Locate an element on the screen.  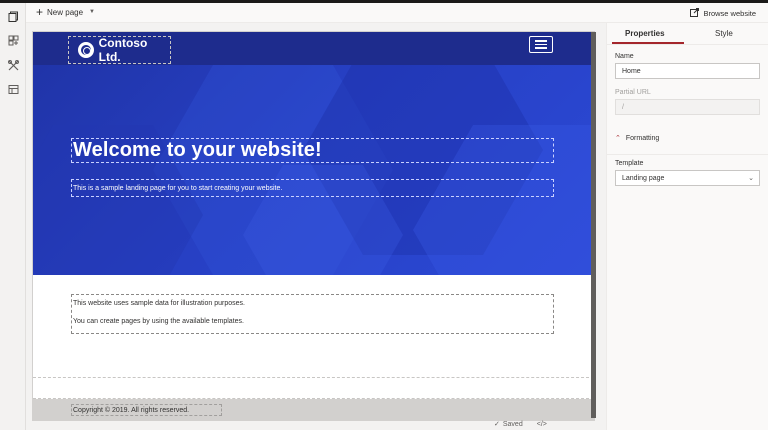
name-field: Home is located at coordinates (687, 71).